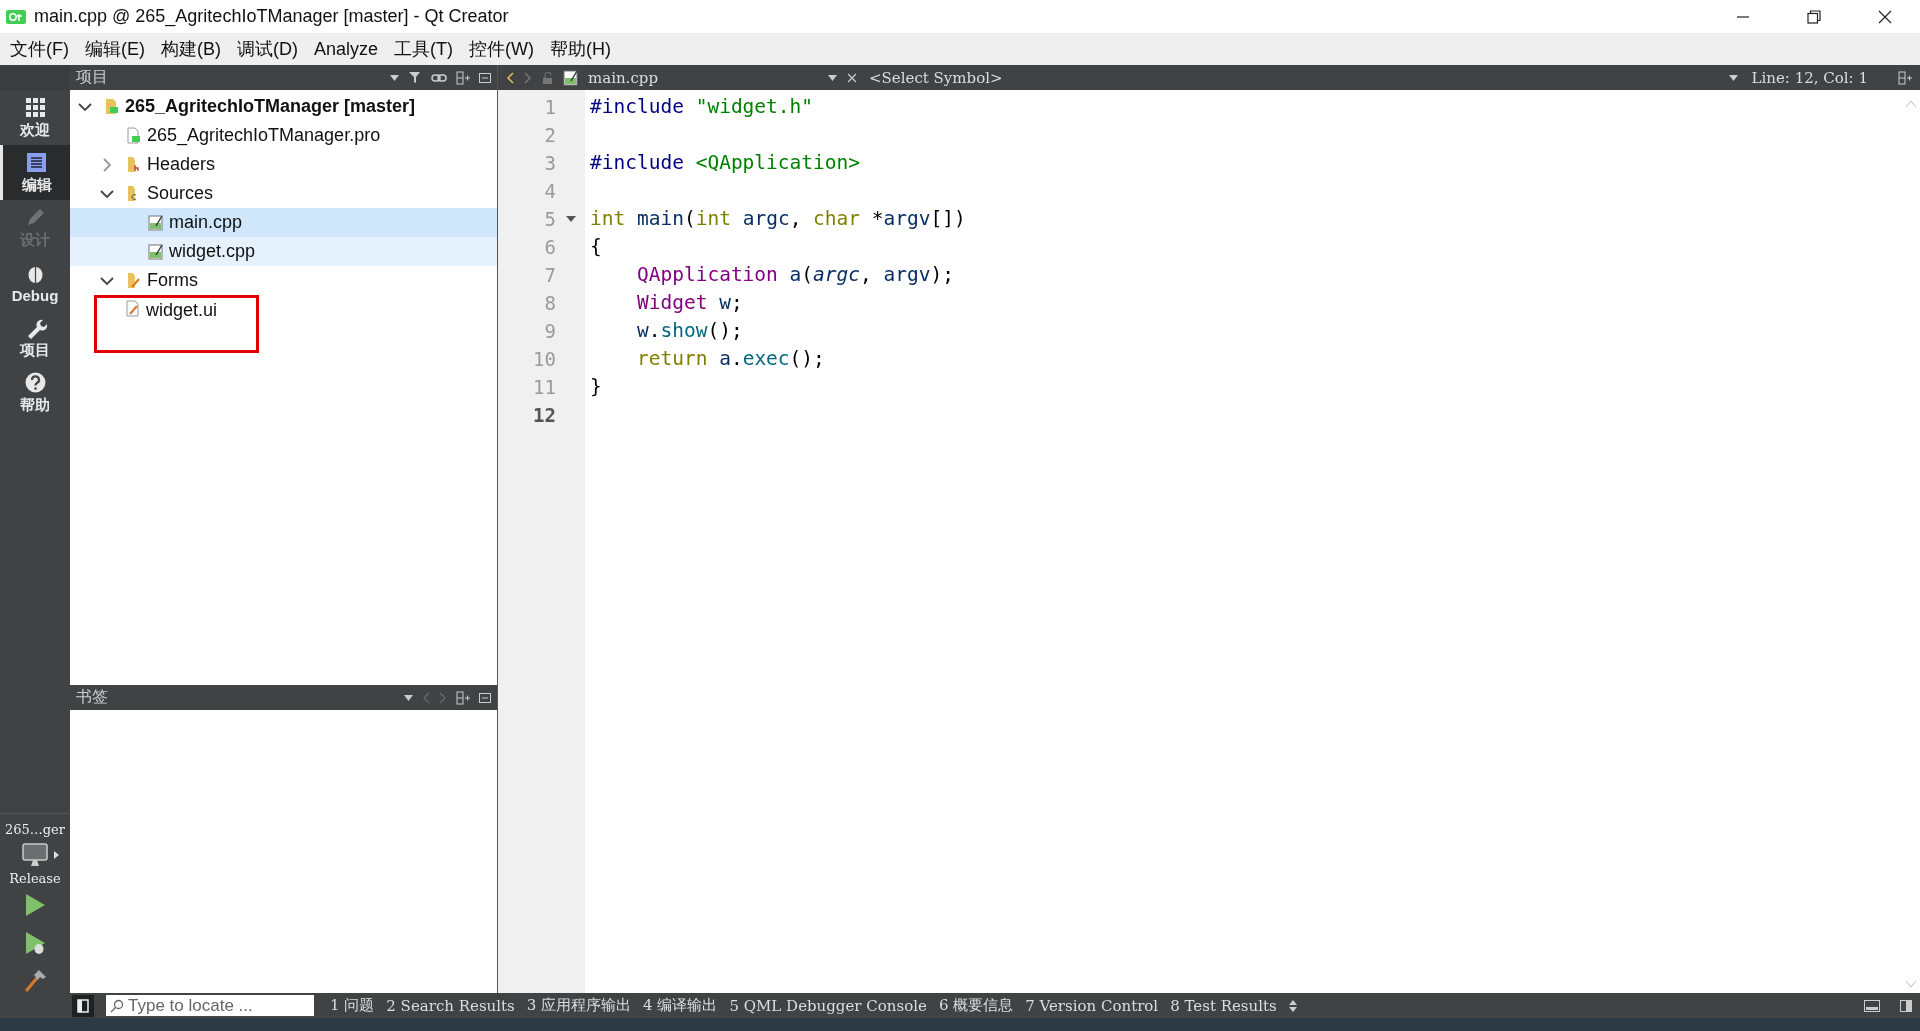 This screenshot has height=1031, width=1920. Describe the element at coordinates (36, 162) in the screenshot. I see `document-icon` at that location.